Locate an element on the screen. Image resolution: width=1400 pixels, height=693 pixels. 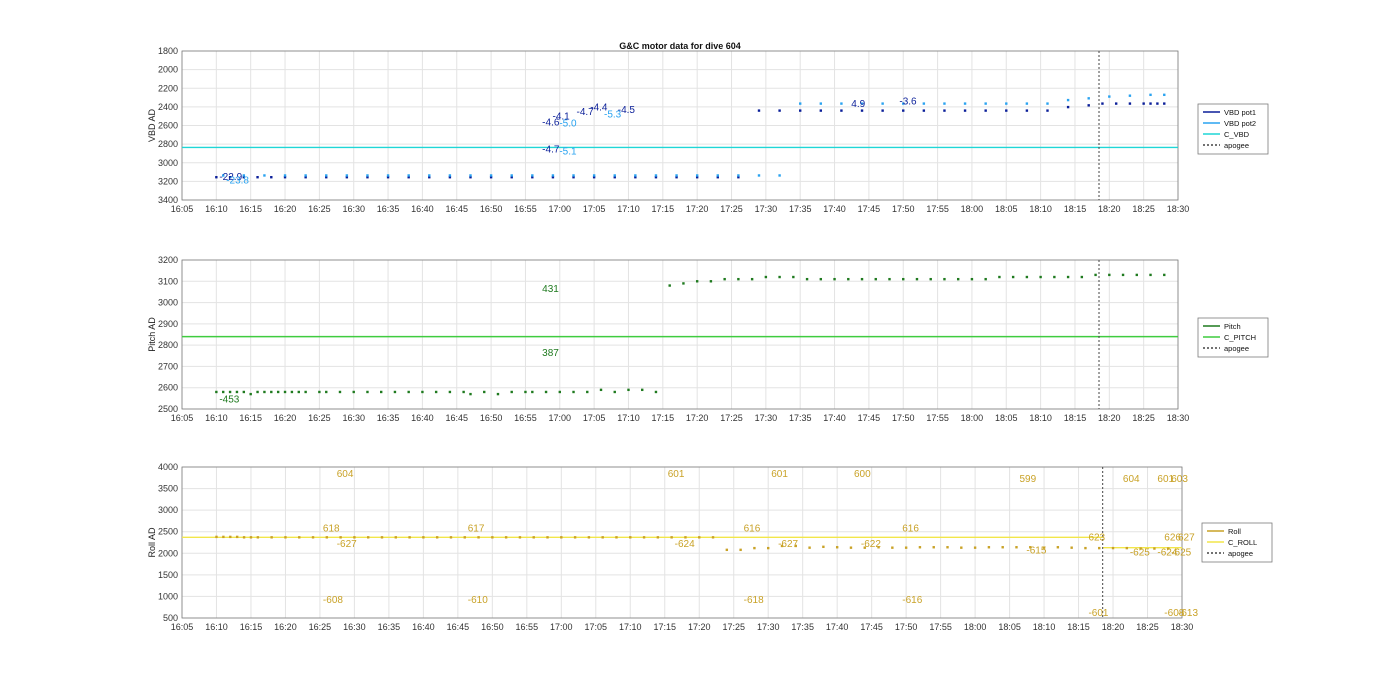
x-tick-label: 17:15 is located at coordinates (663, 209).